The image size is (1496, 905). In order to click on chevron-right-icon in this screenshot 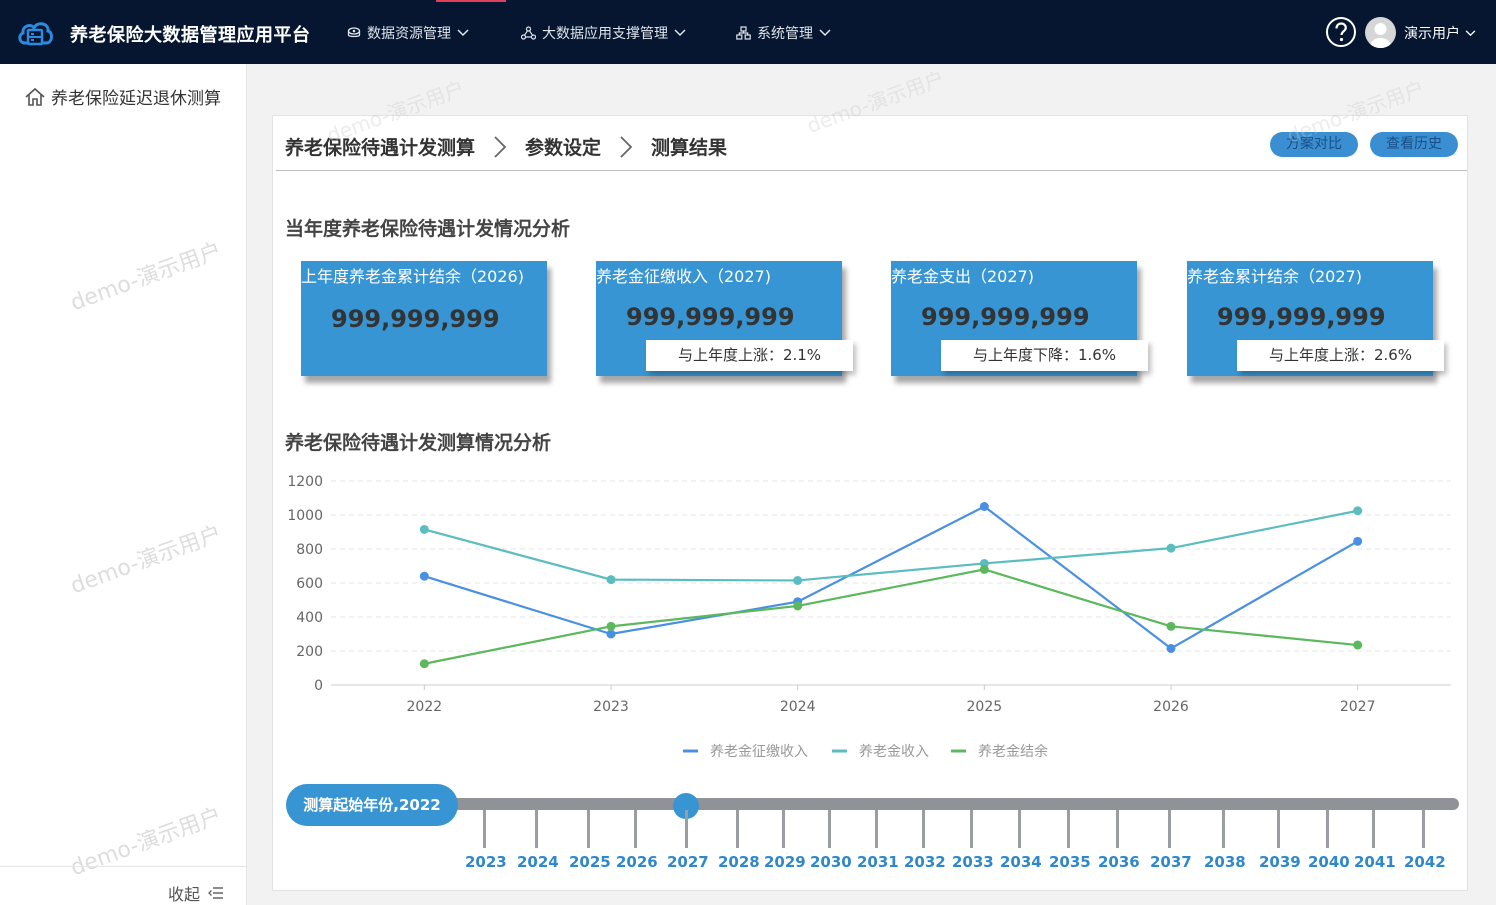, I will do `click(626, 146)`.